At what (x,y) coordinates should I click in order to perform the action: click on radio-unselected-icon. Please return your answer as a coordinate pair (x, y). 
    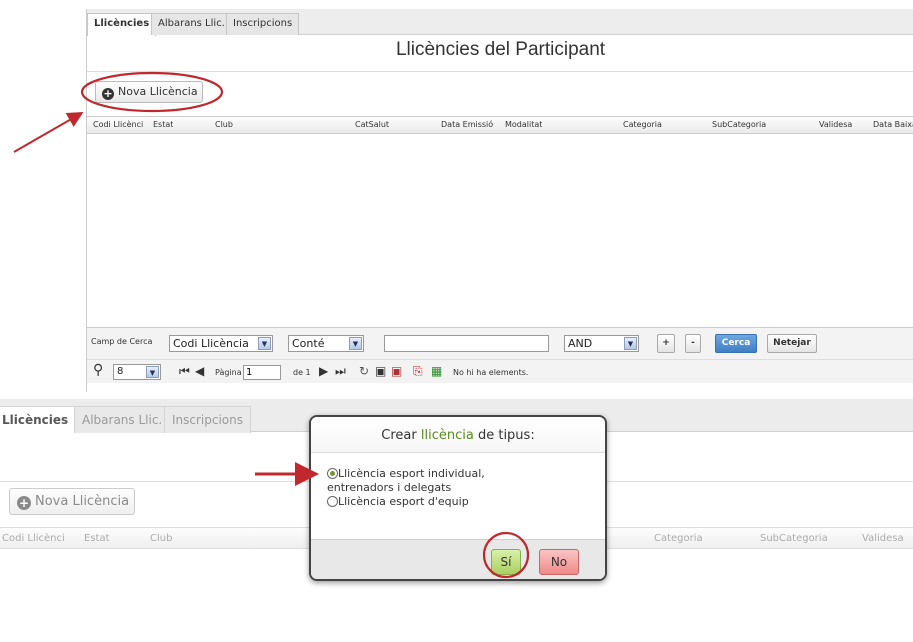
    Looking at the image, I should click on (332, 501).